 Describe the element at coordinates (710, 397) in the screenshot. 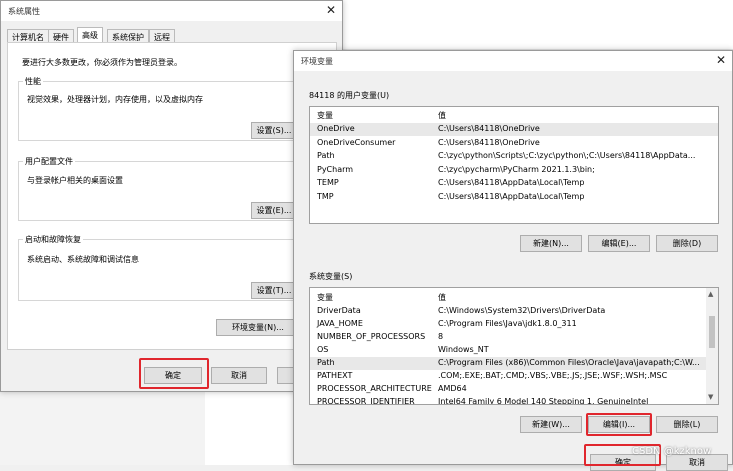

I see `scroll-down-icon: ▼` at that location.